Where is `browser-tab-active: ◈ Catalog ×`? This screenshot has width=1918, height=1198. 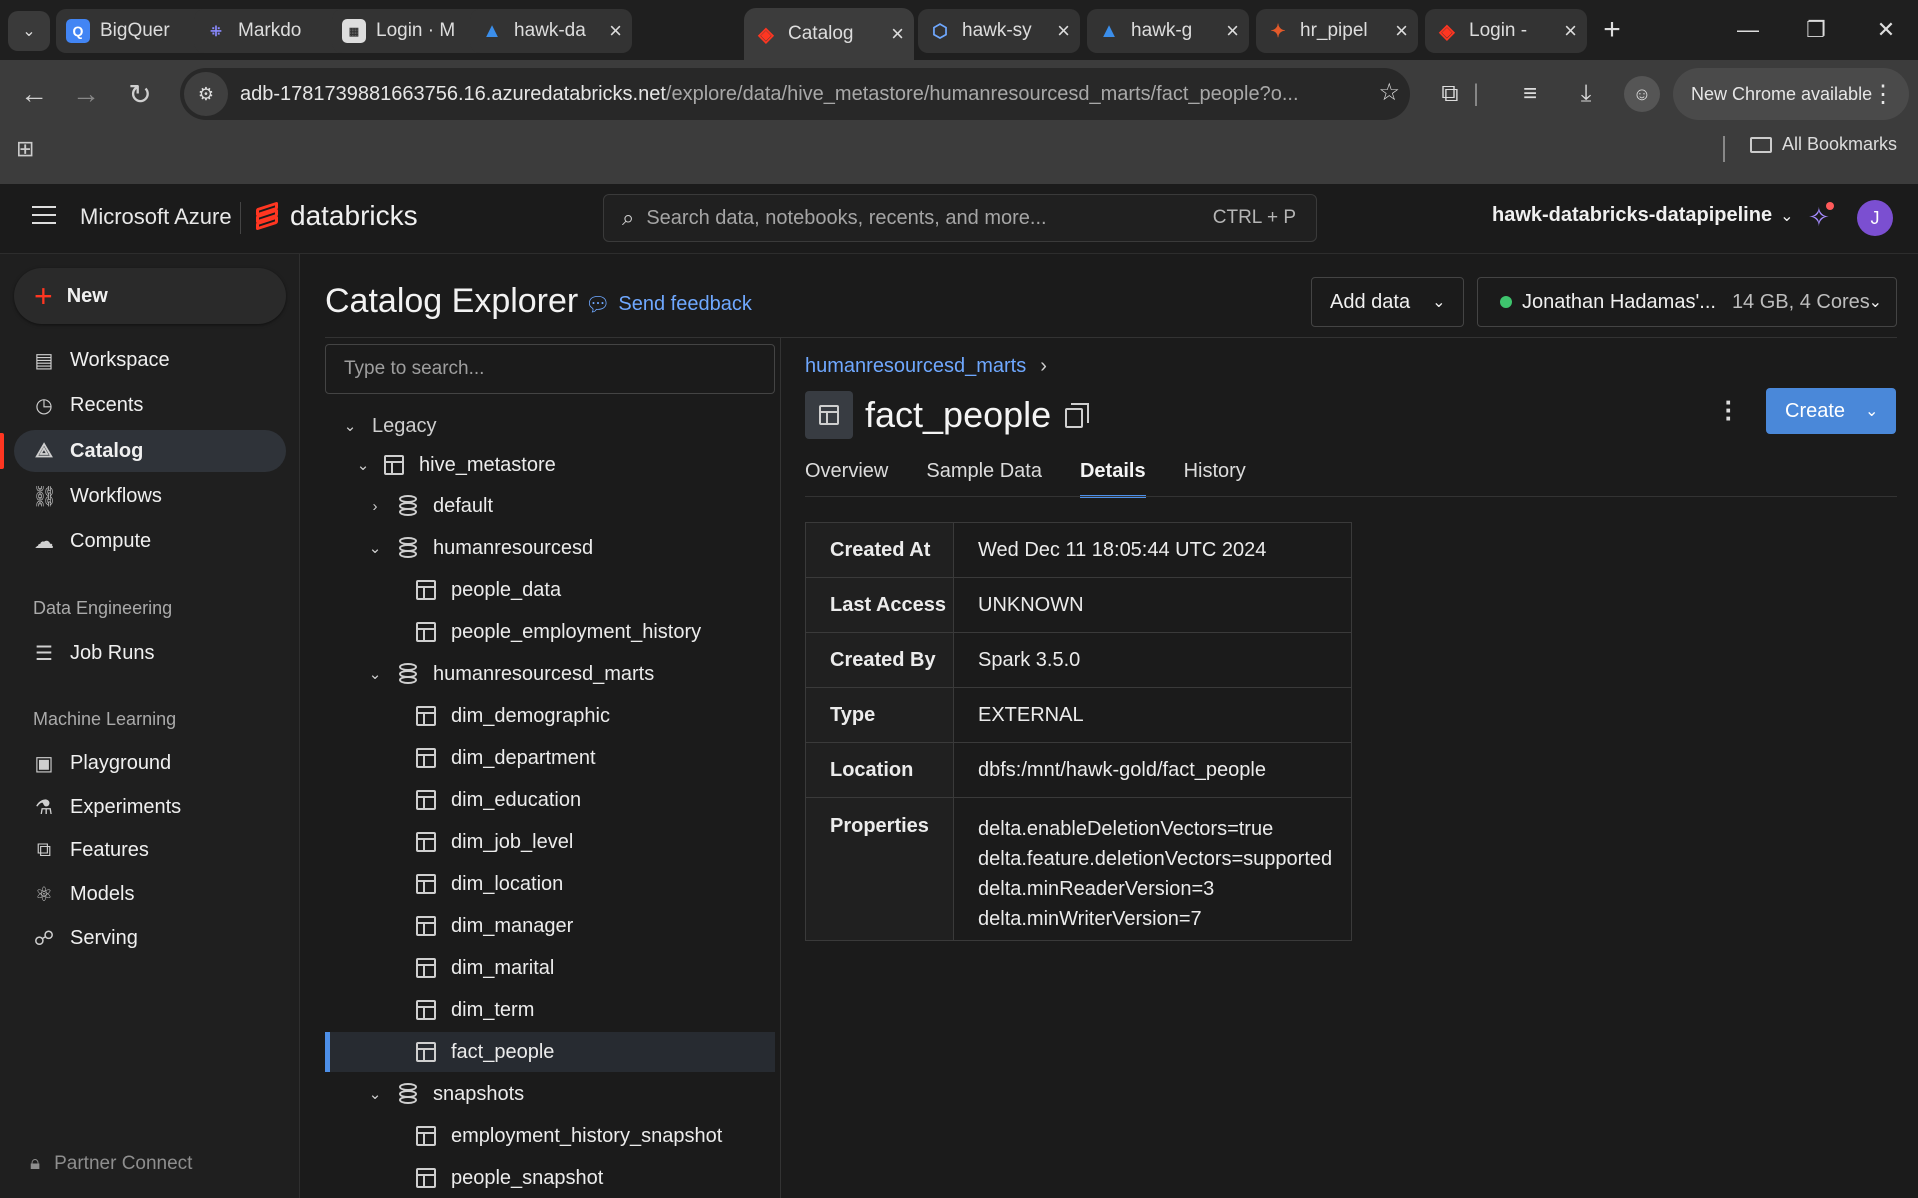 browser-tab-active: ◈ Catalog × is located at coordinates (829, 34).